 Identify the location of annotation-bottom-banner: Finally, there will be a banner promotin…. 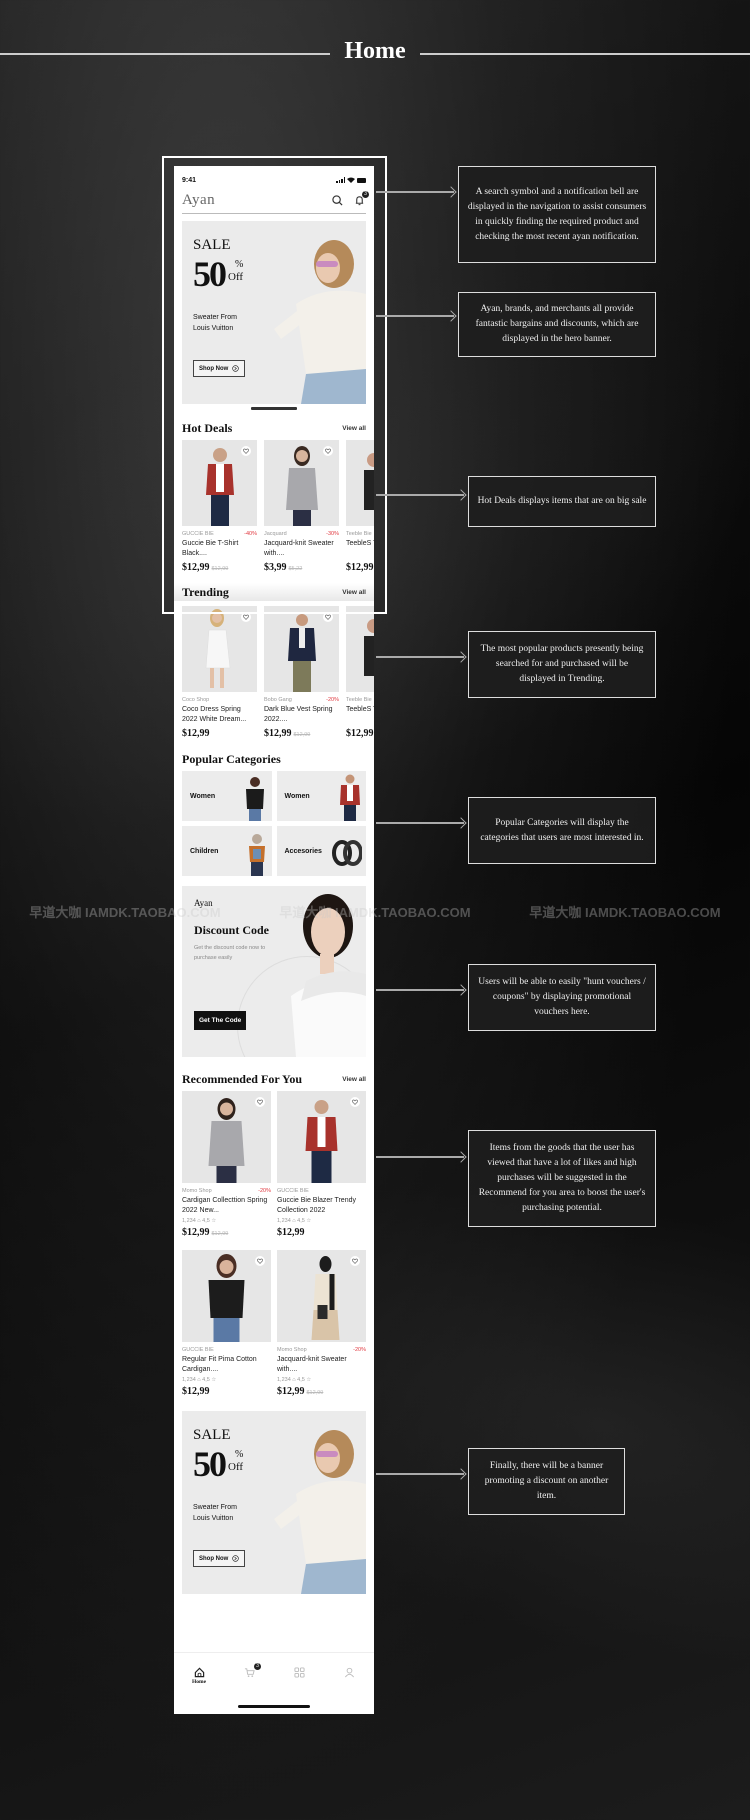
(546, 1481).